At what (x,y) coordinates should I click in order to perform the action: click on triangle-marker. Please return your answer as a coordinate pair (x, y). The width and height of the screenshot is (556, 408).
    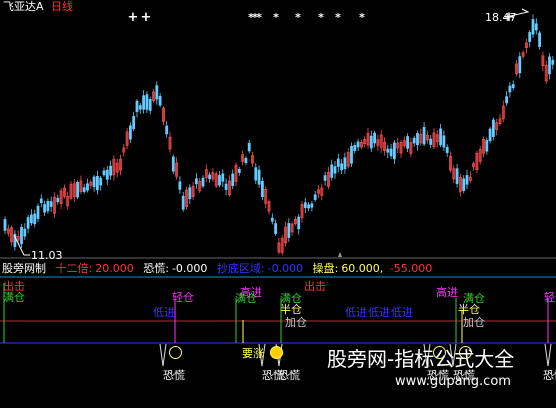
    Looking at the image, I should click on (340, 254).